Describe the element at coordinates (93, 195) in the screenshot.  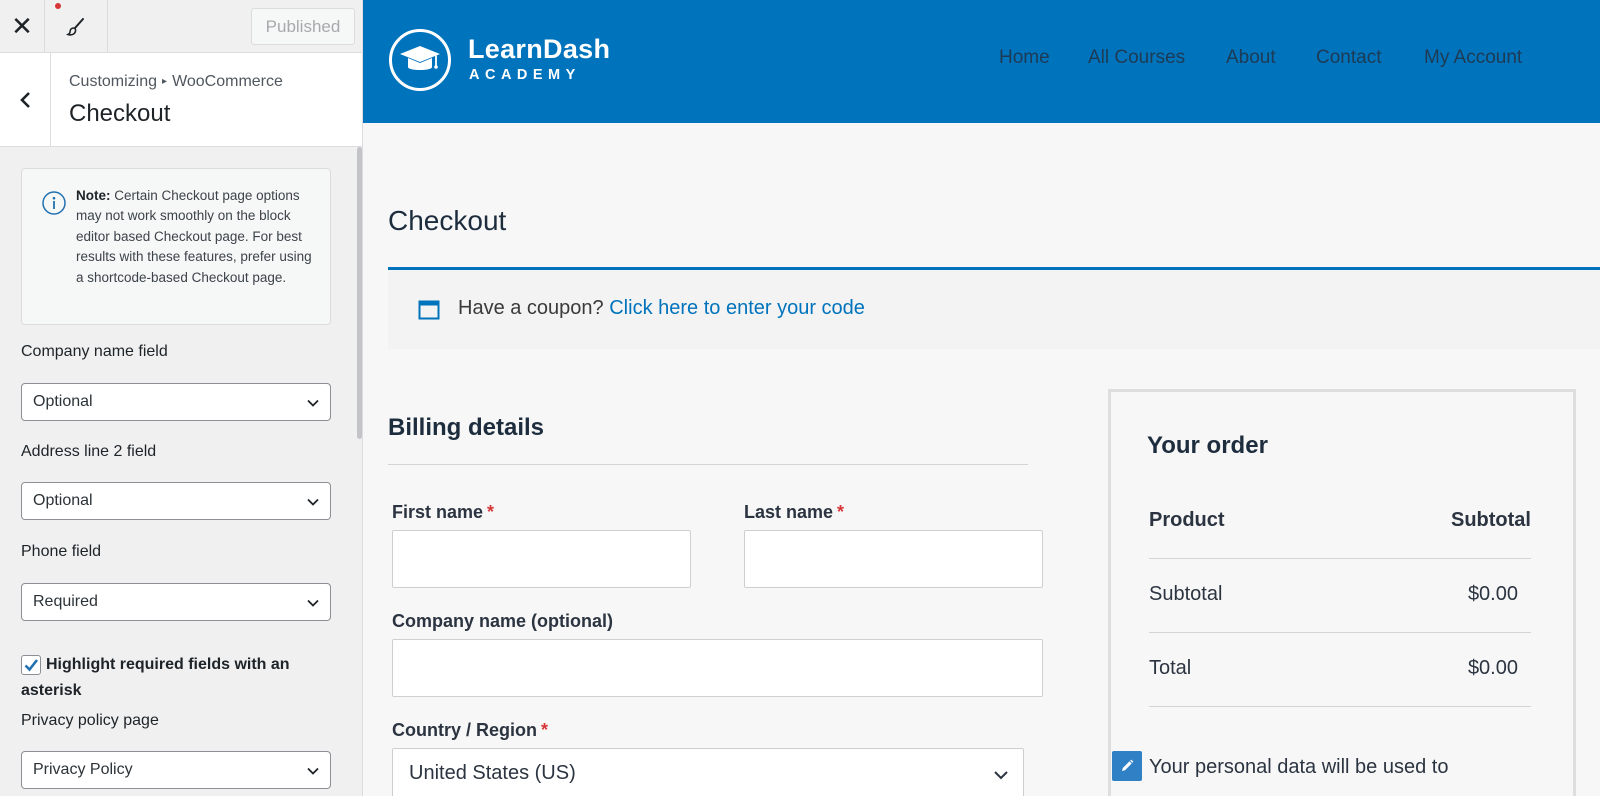
I see `notice-label: Note:` at that location.